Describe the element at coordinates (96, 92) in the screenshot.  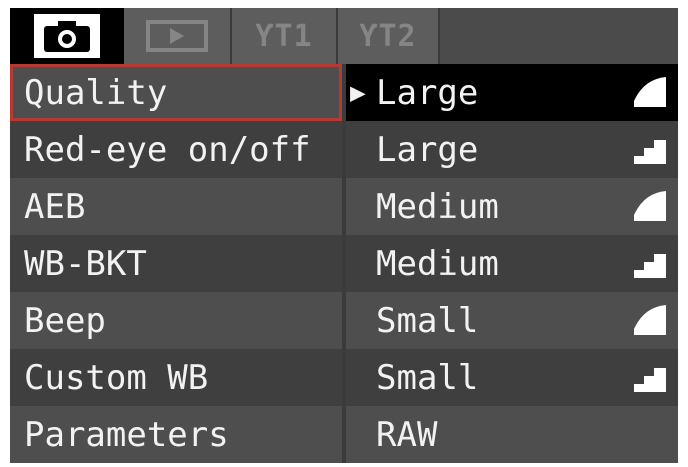
I see `menu-item-label: Quality` at that location.